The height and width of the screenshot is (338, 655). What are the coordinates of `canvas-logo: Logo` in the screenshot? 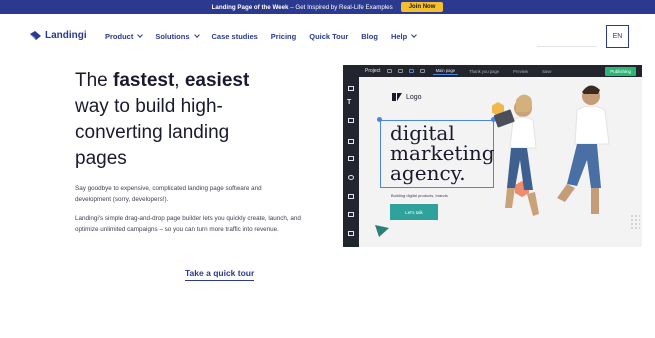 It's located at (407, 97).